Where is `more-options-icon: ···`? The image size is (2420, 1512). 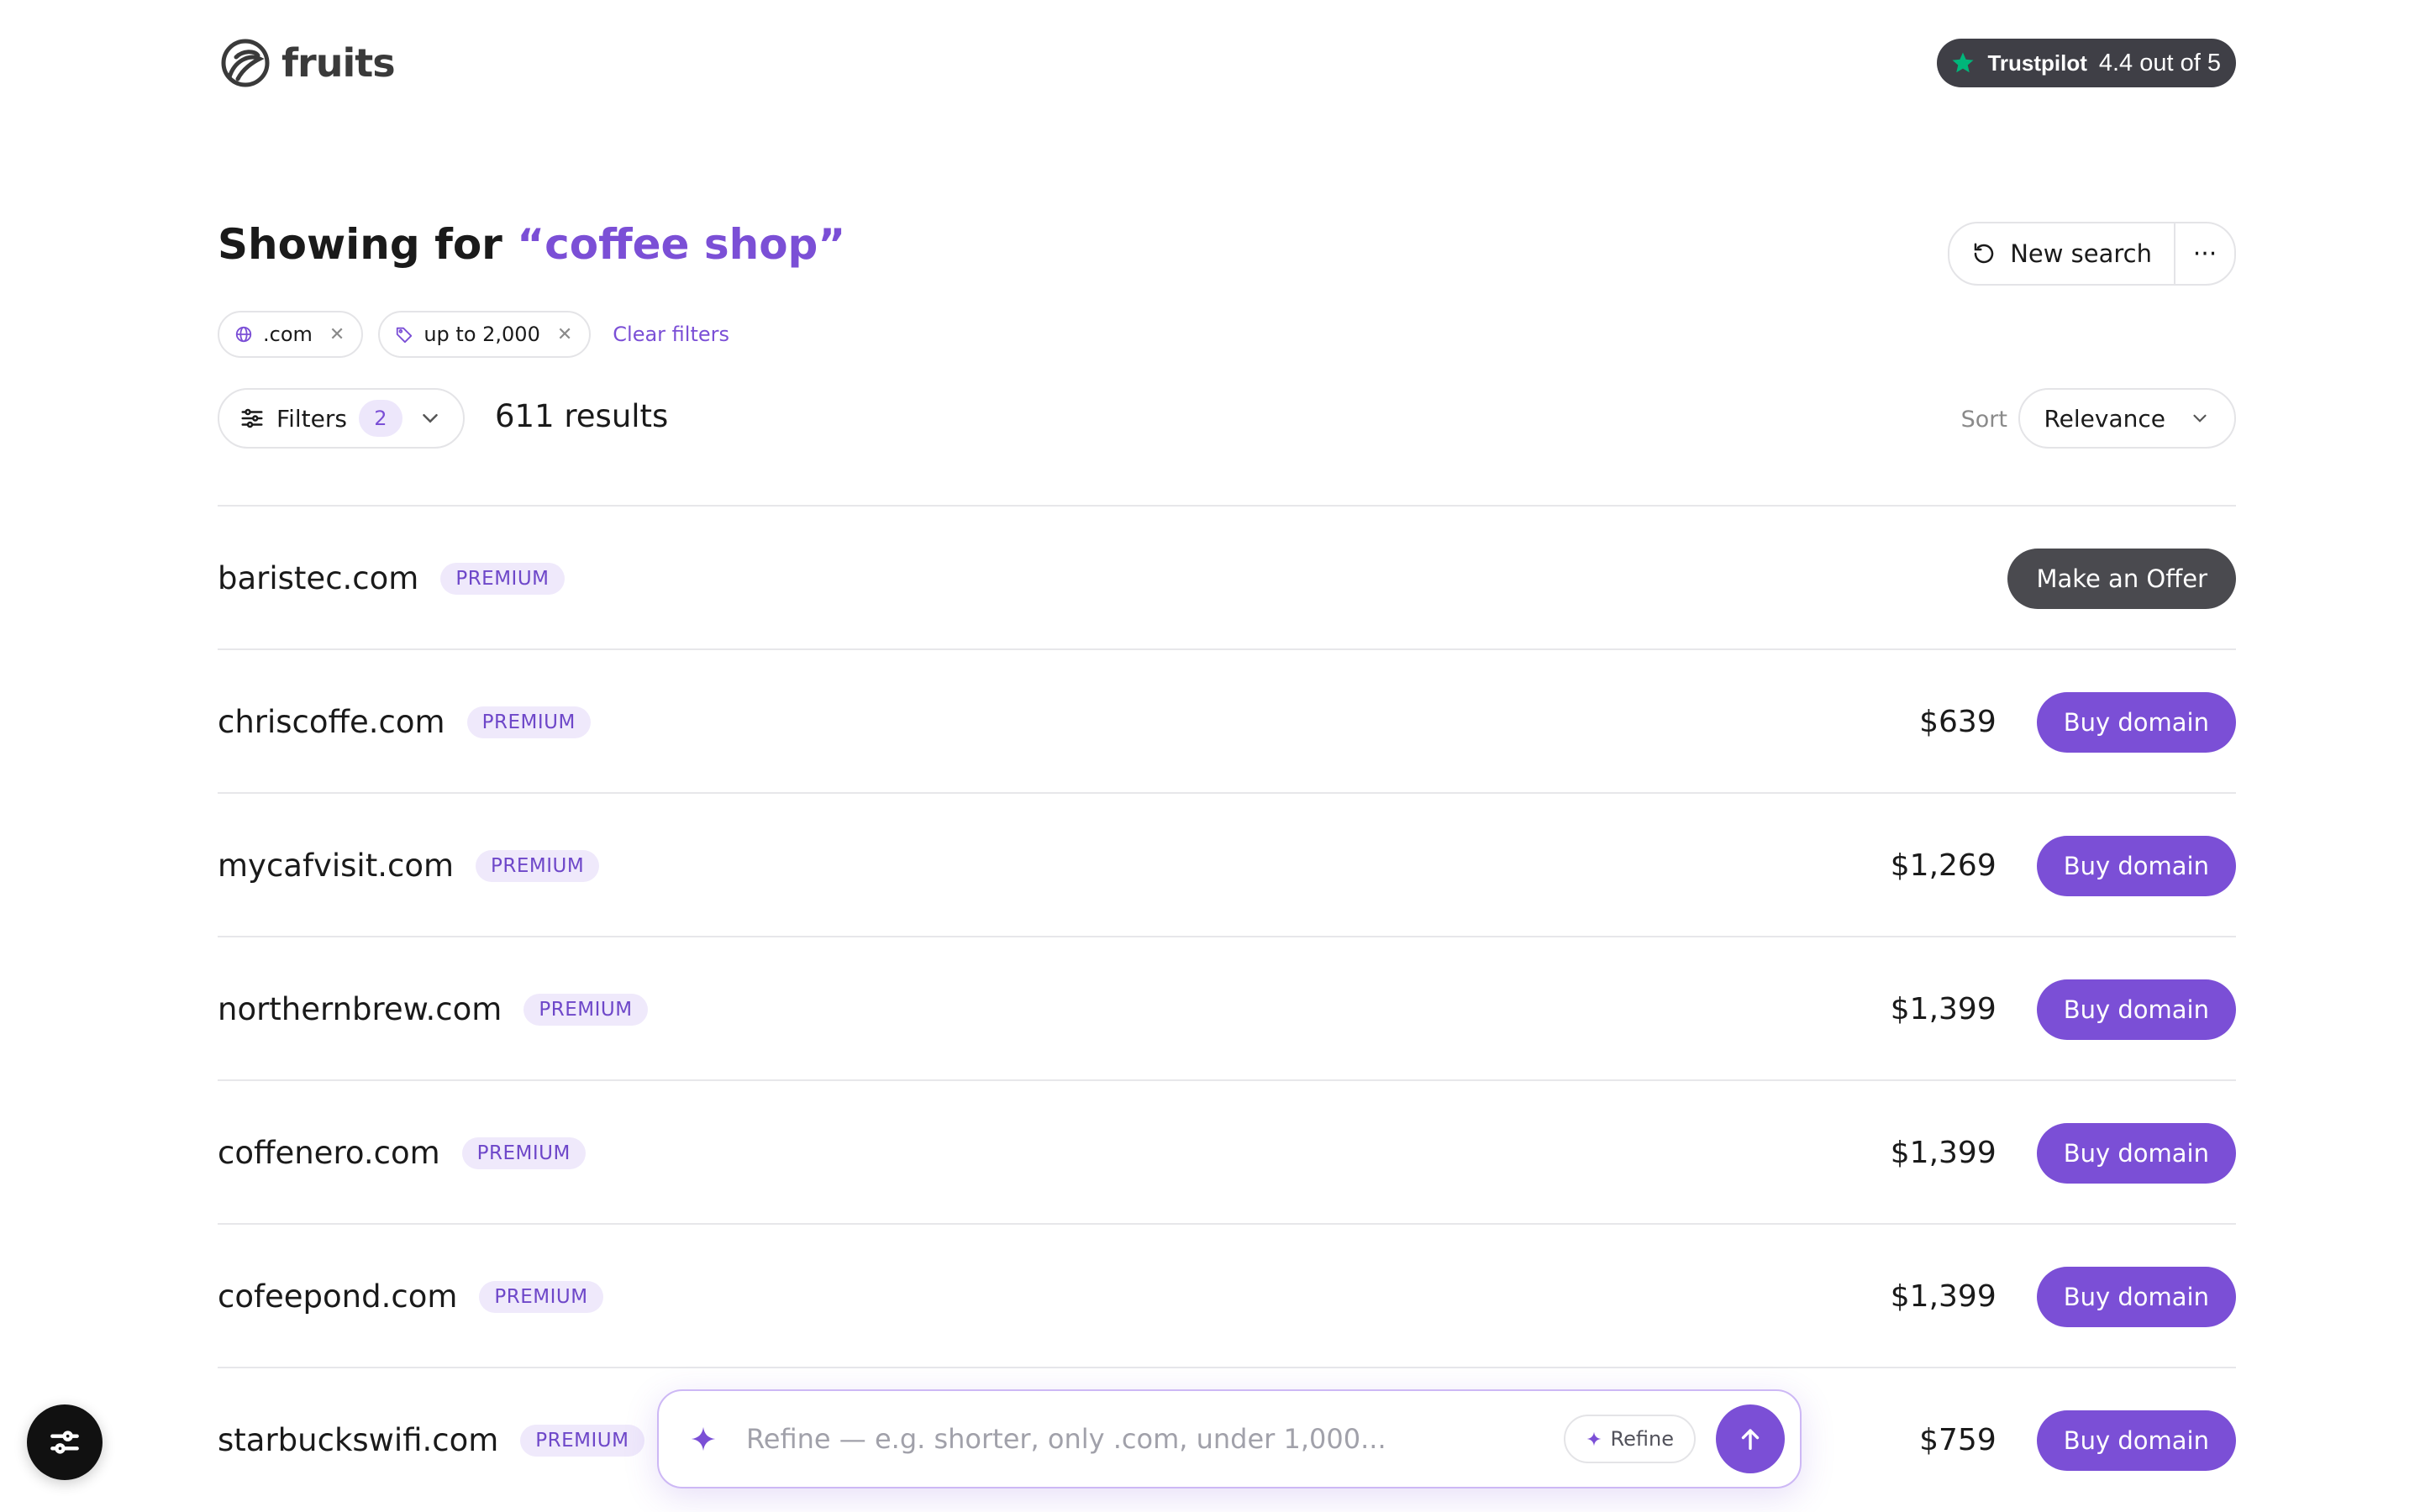 more-options-icon: ··· is located at coordinates (2205, 254).